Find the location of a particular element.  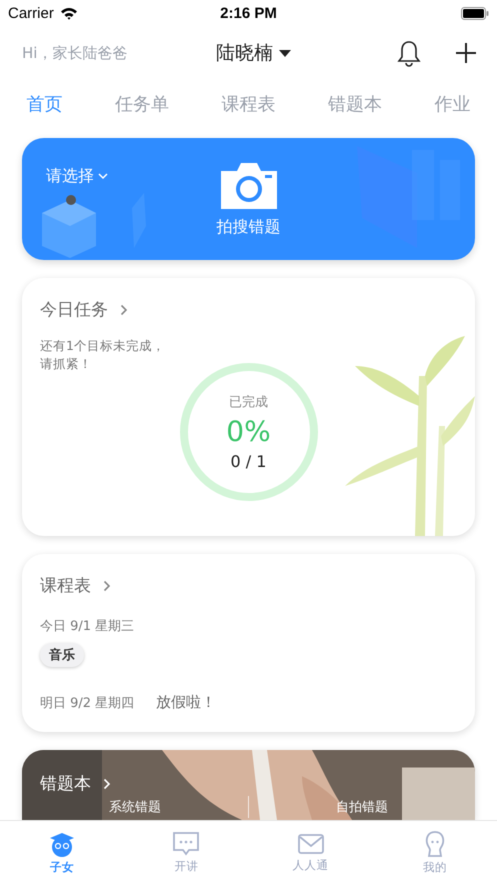

course-tag: 音乐 is located at coordinates (62, 655).